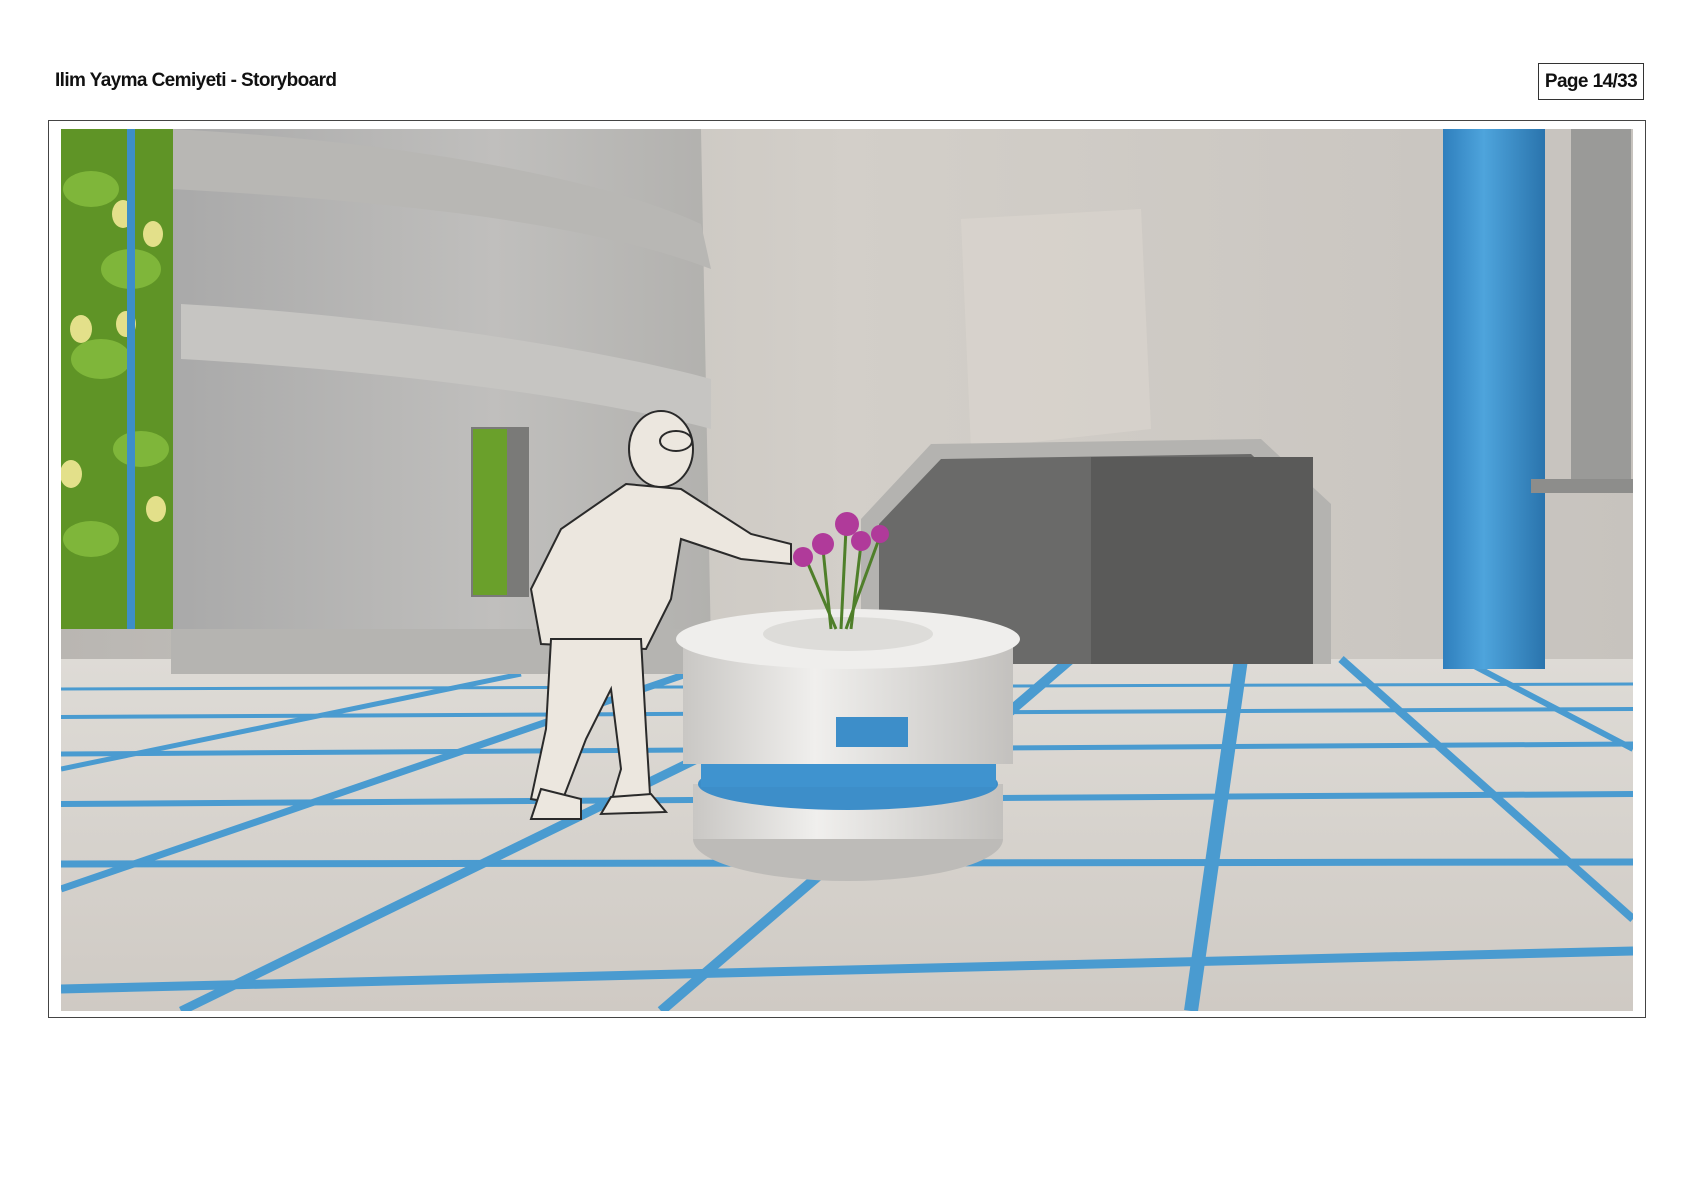 Image resolution: width=1684 pixels, height=1190 pixels. Describe the element at coordinates (1601, 309) in the screenshot. I see `right-frame-post` at that location.